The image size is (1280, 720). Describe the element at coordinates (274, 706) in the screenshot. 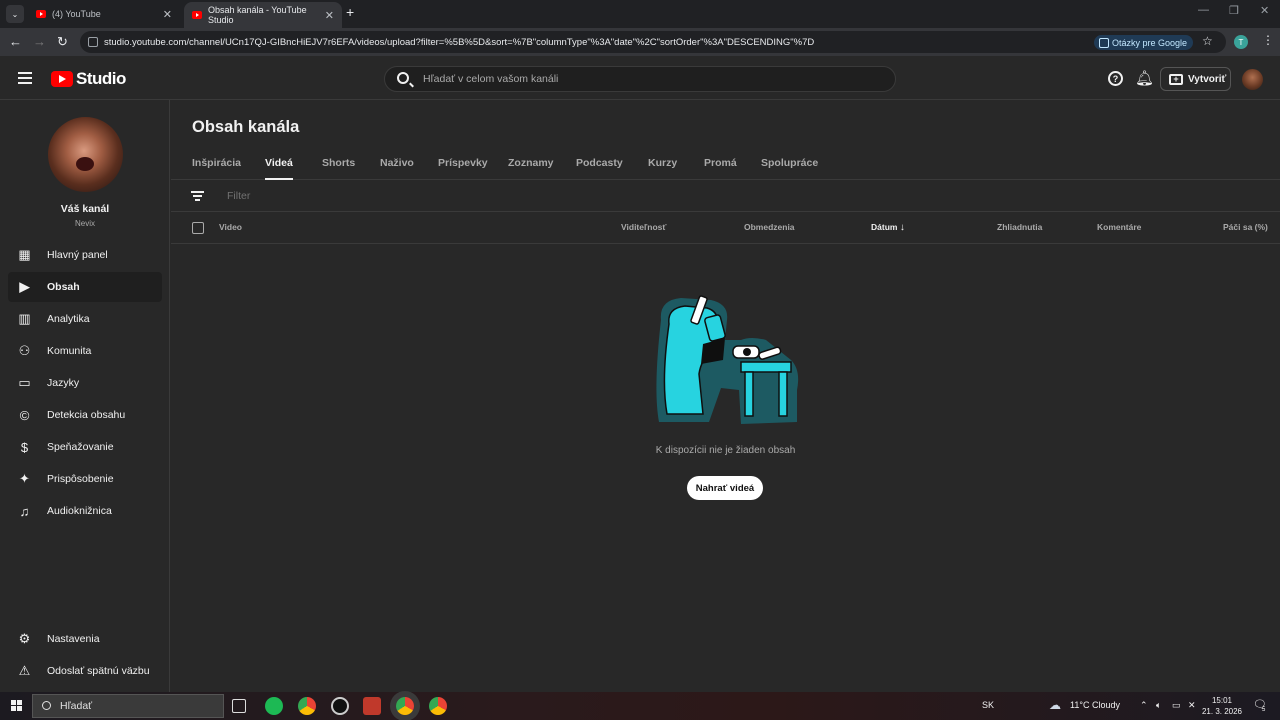

I see `spotify-icon` at that location.